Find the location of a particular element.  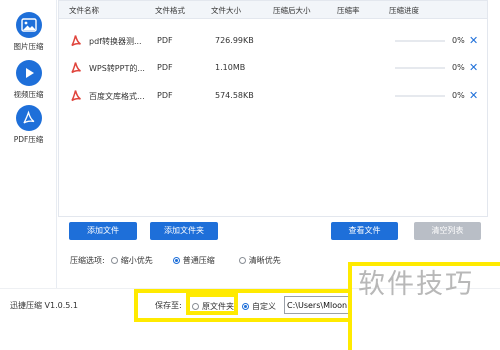

table-row: pdf转换器测... PDF 726.99KB 0% ✕ is located at coordinates (273, 41).